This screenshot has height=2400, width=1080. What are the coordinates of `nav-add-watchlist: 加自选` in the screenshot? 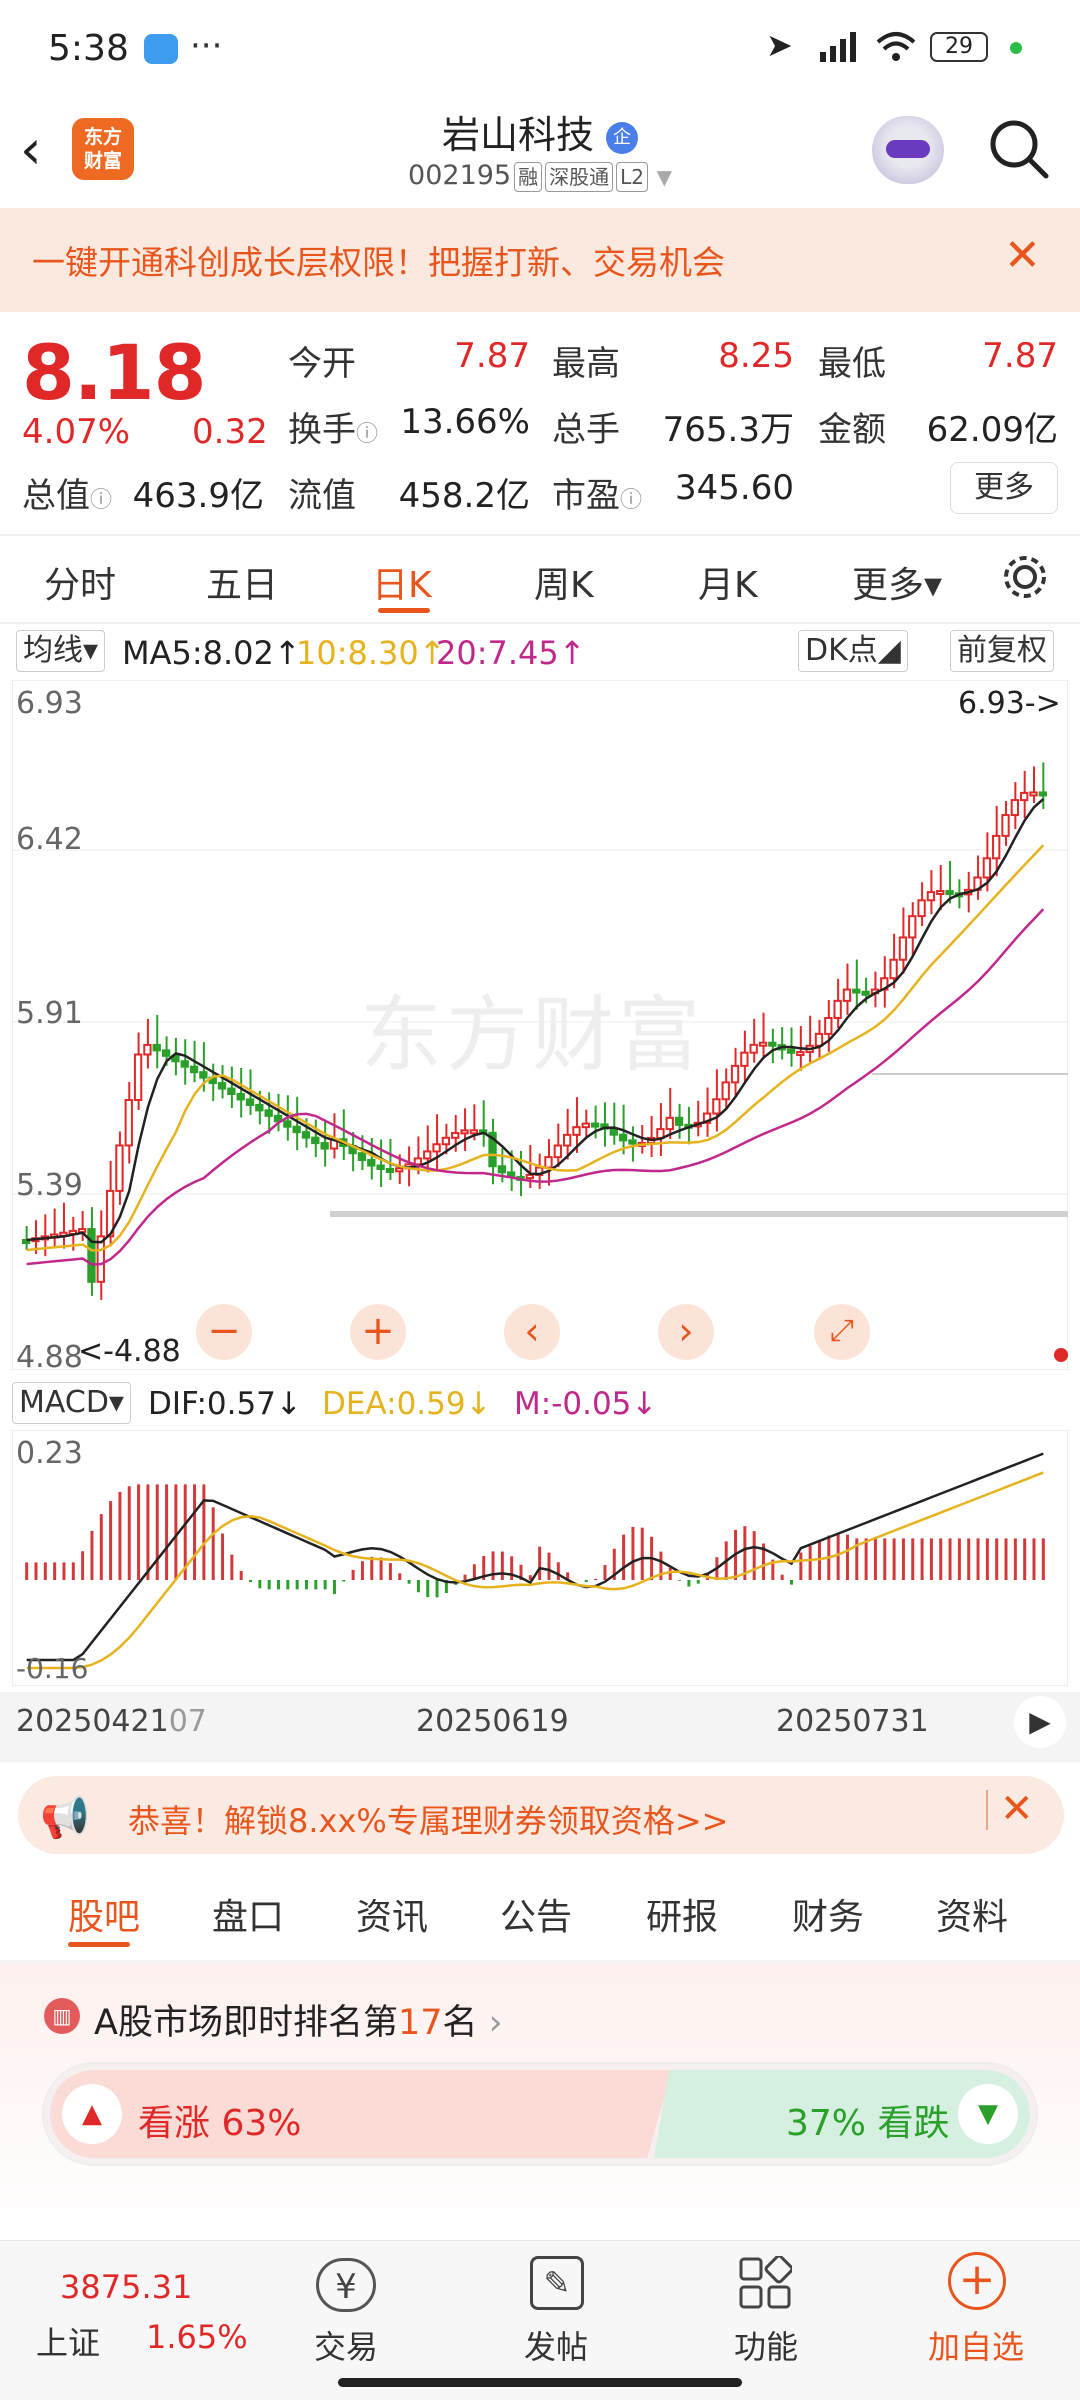 It's located at (976, 2345).